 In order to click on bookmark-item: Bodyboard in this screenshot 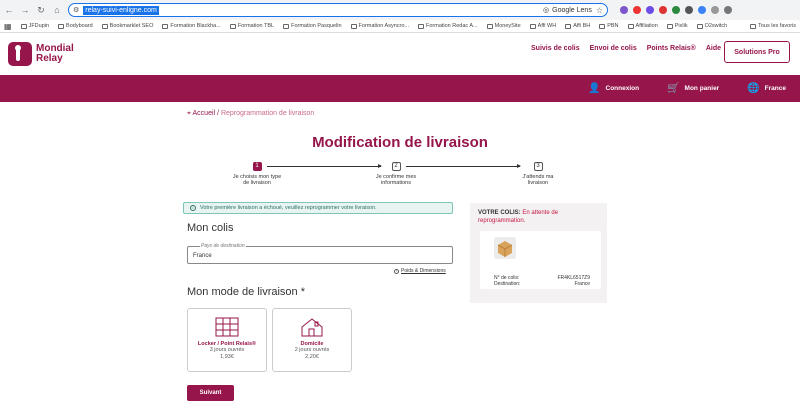, I will do `click(75, 26)`.